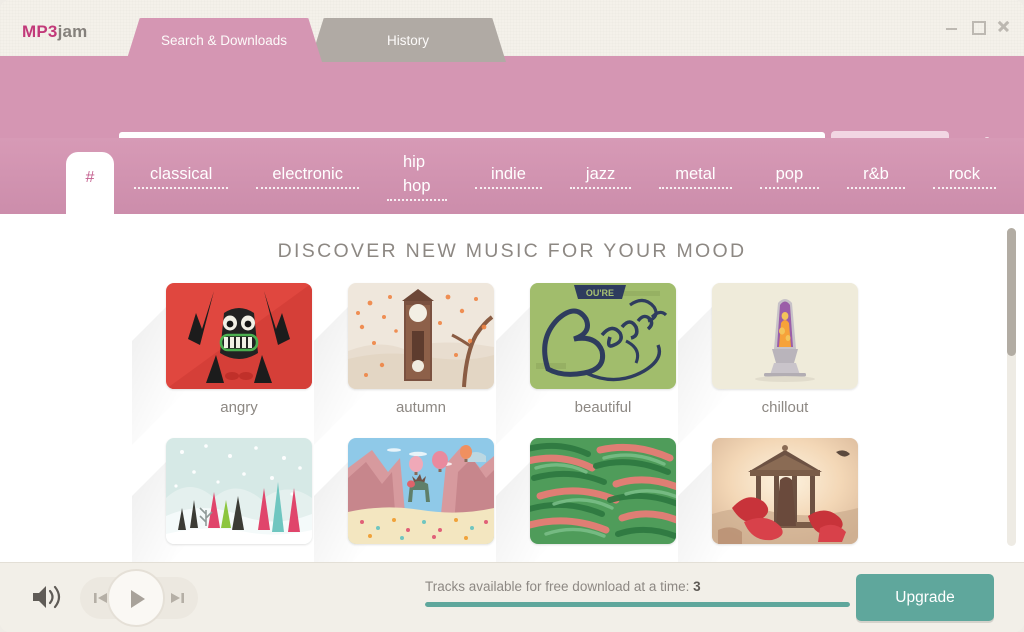  I want to click on mood-card-pavilion, so click(768, 500).